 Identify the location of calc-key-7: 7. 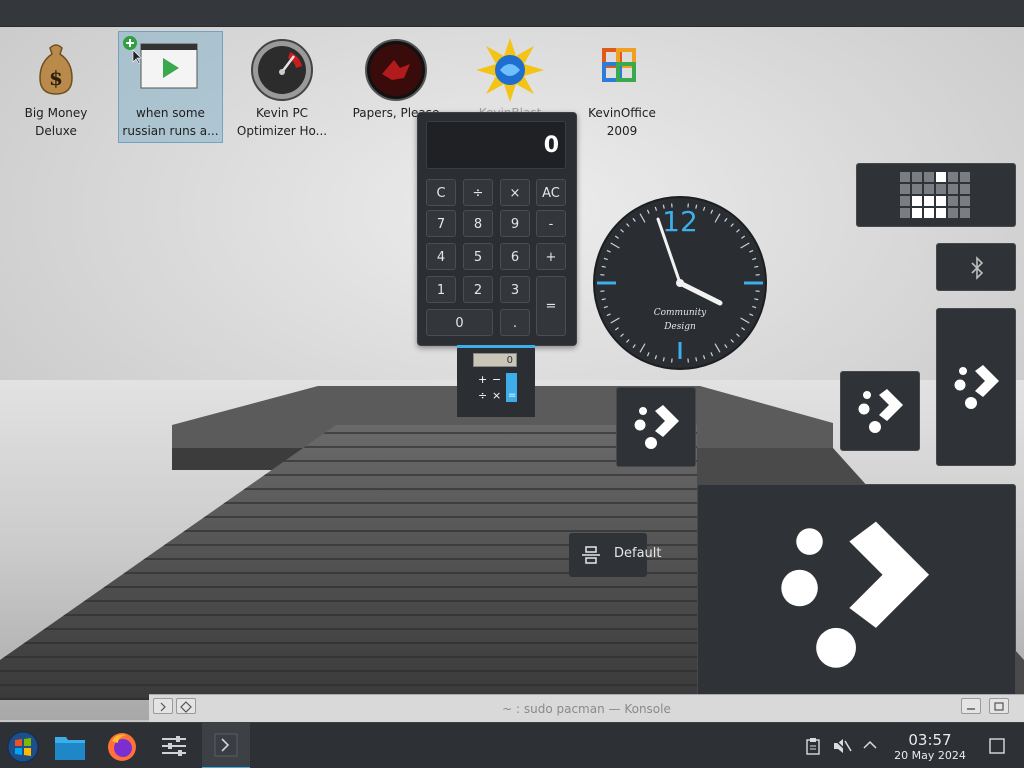
(441, 223).